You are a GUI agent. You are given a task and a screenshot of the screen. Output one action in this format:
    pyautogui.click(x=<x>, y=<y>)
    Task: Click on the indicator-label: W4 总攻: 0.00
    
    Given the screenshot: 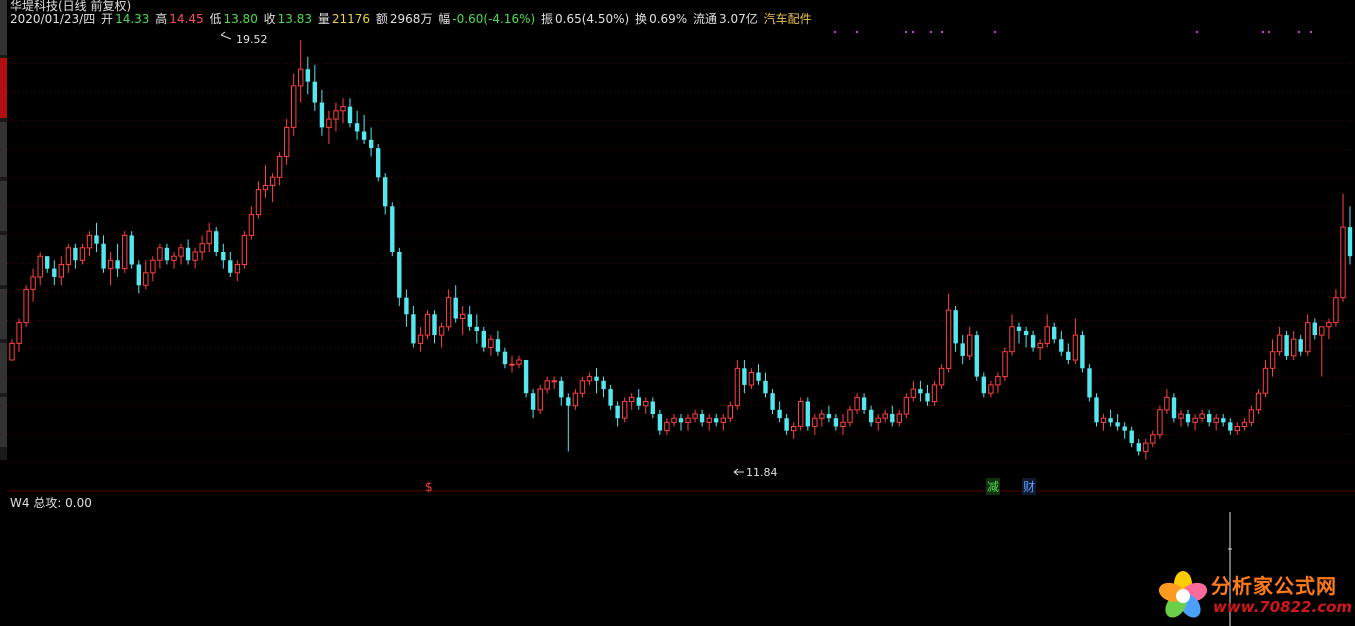 What is the action you would take?
    pyautogui.click(x=51, y=503)
    